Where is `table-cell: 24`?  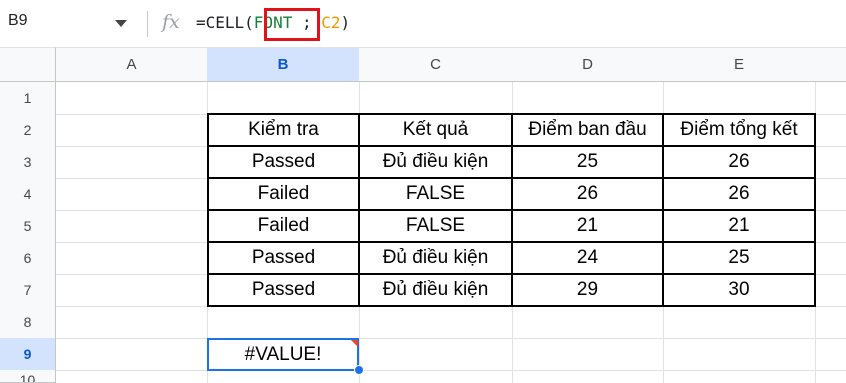
table-cell: 24 is located at coordinates (587, 258).